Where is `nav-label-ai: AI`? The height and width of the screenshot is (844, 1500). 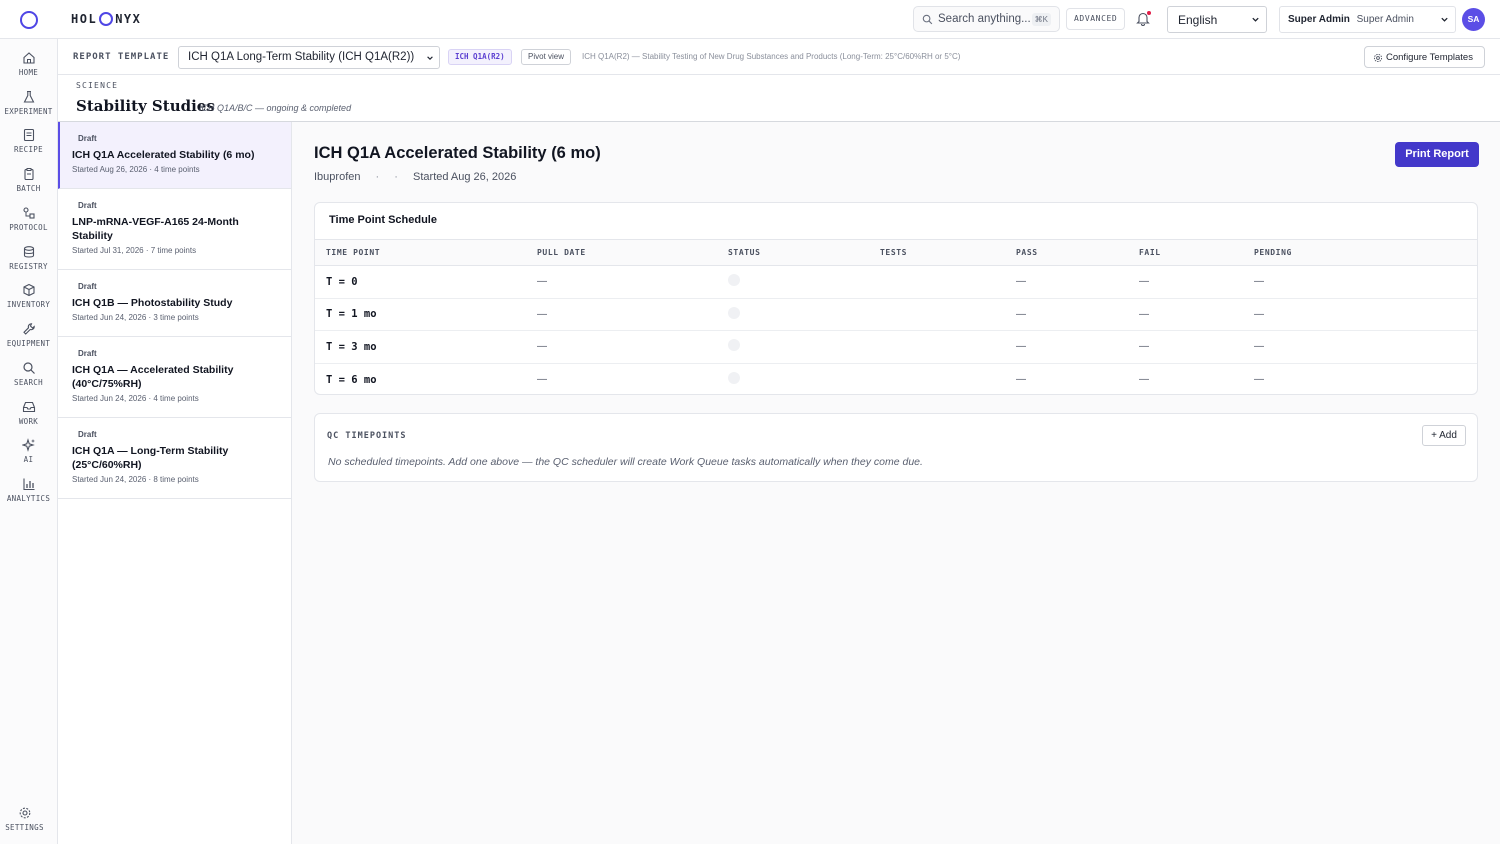
nav-label-ai: AI is located at coordinates (28, 459).